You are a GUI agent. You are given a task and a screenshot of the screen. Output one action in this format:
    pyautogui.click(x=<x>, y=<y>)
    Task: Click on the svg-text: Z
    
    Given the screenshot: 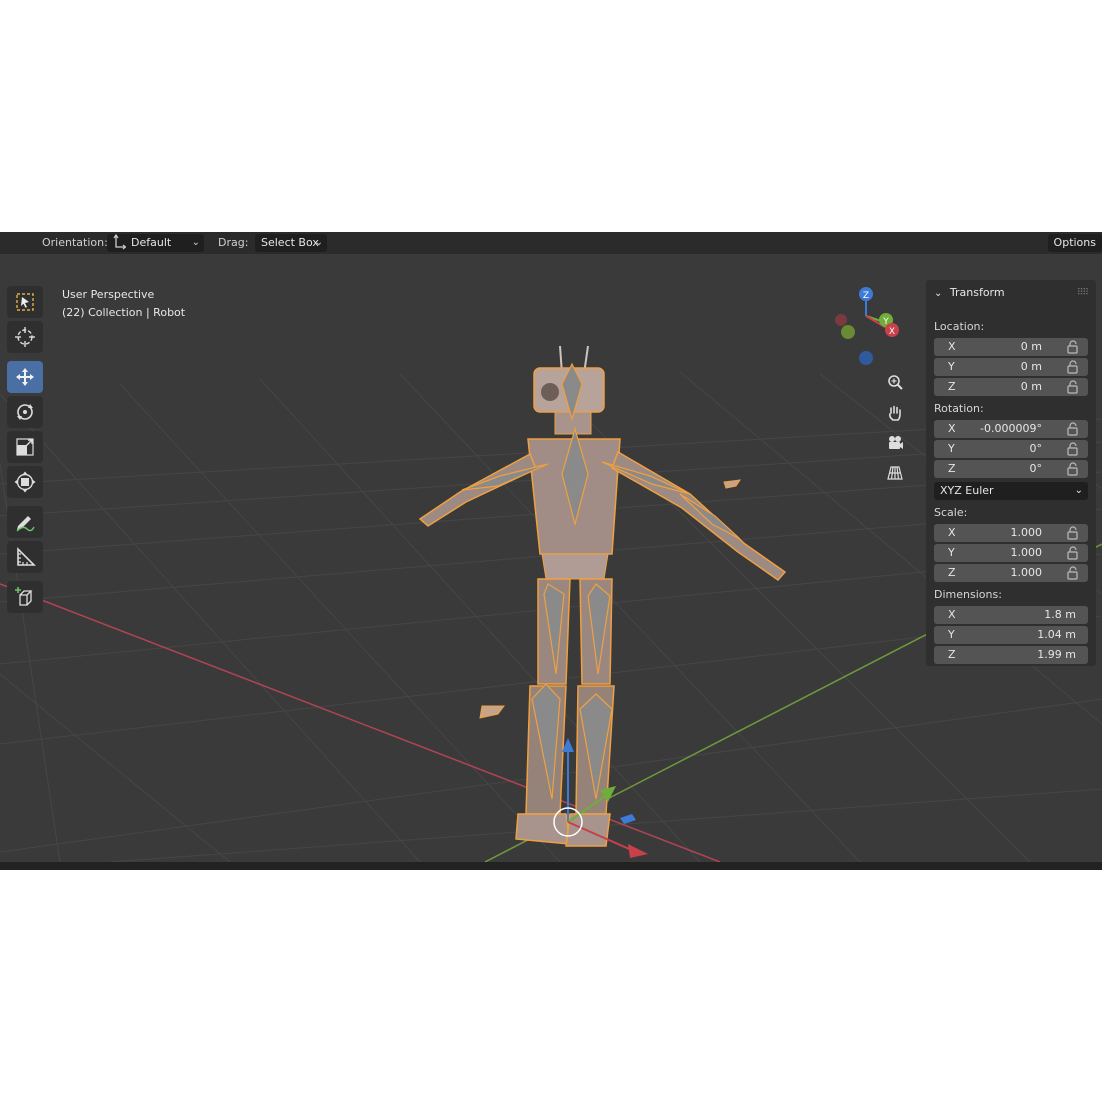 What is the action you would take?
    pyautogui.click(x=866, y=296)
    